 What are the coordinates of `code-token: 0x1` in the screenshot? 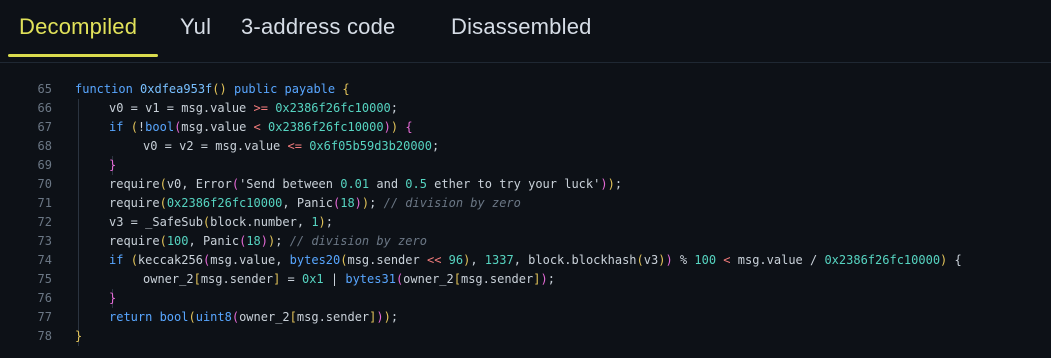 It's located at (312, 279).